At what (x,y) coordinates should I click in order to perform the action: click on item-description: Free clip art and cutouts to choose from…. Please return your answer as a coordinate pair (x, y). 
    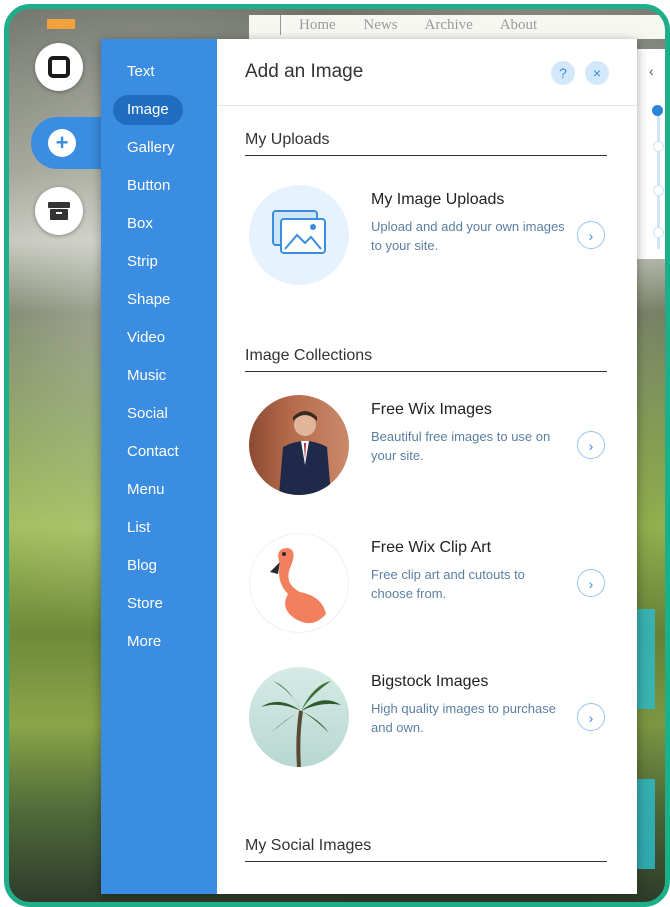
    Looking at the image, I should click on (448, 584).